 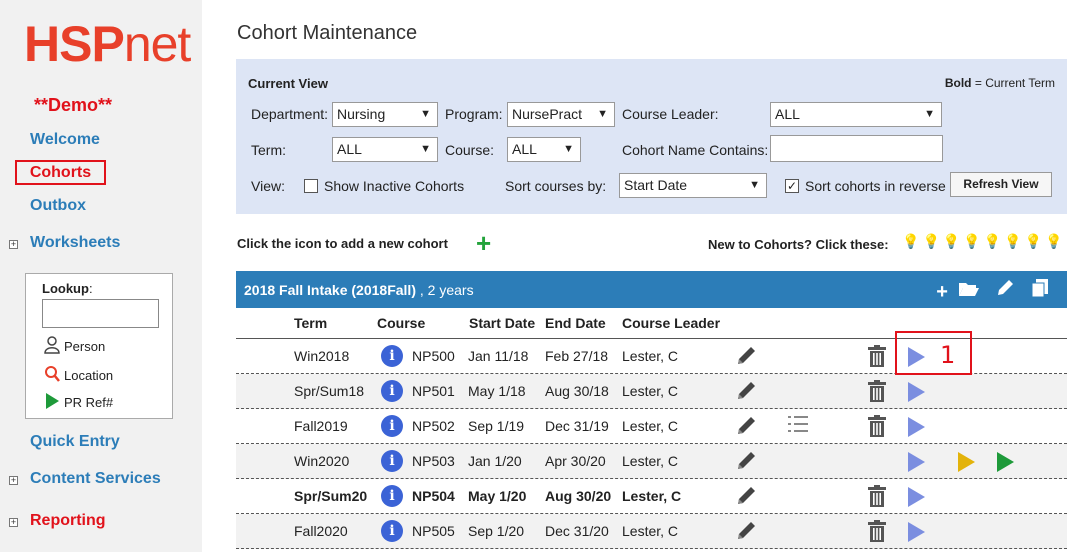 I want to click on location-search-icon, so click(x=54, y=375).